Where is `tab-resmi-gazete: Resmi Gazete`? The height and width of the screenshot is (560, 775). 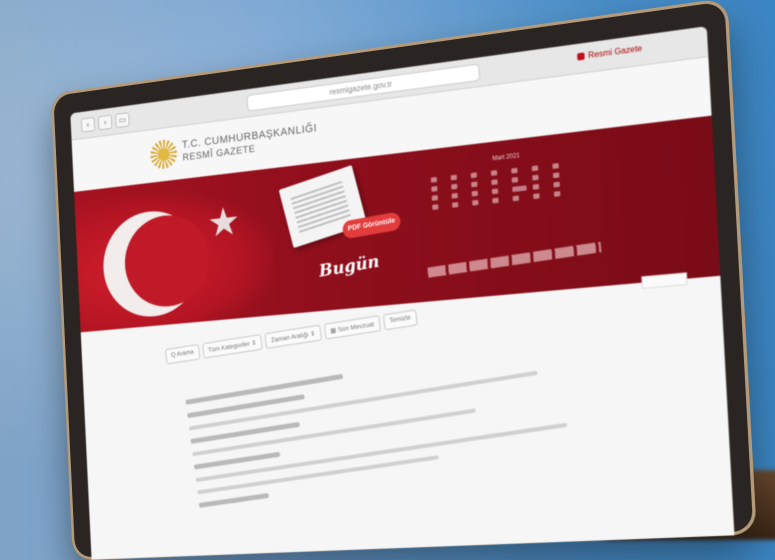
tab-resmi-gazete: Resmi Gazete is located at coordinates (609, 53).